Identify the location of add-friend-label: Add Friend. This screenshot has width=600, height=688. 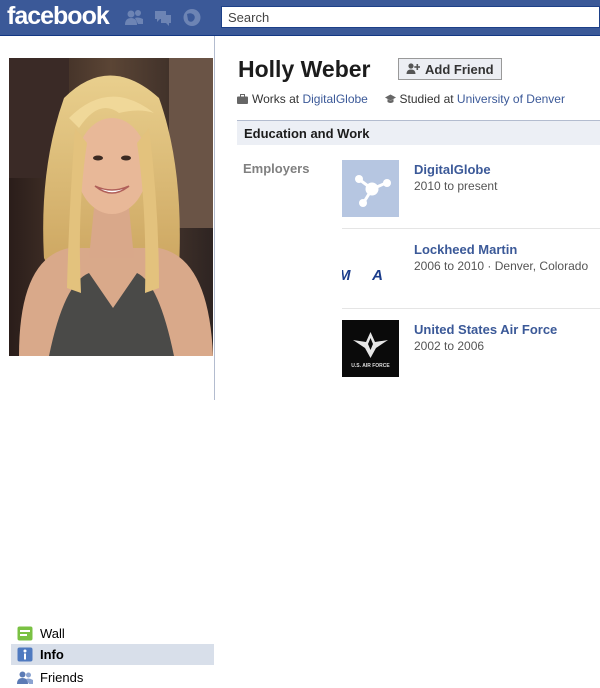
(459, 69).